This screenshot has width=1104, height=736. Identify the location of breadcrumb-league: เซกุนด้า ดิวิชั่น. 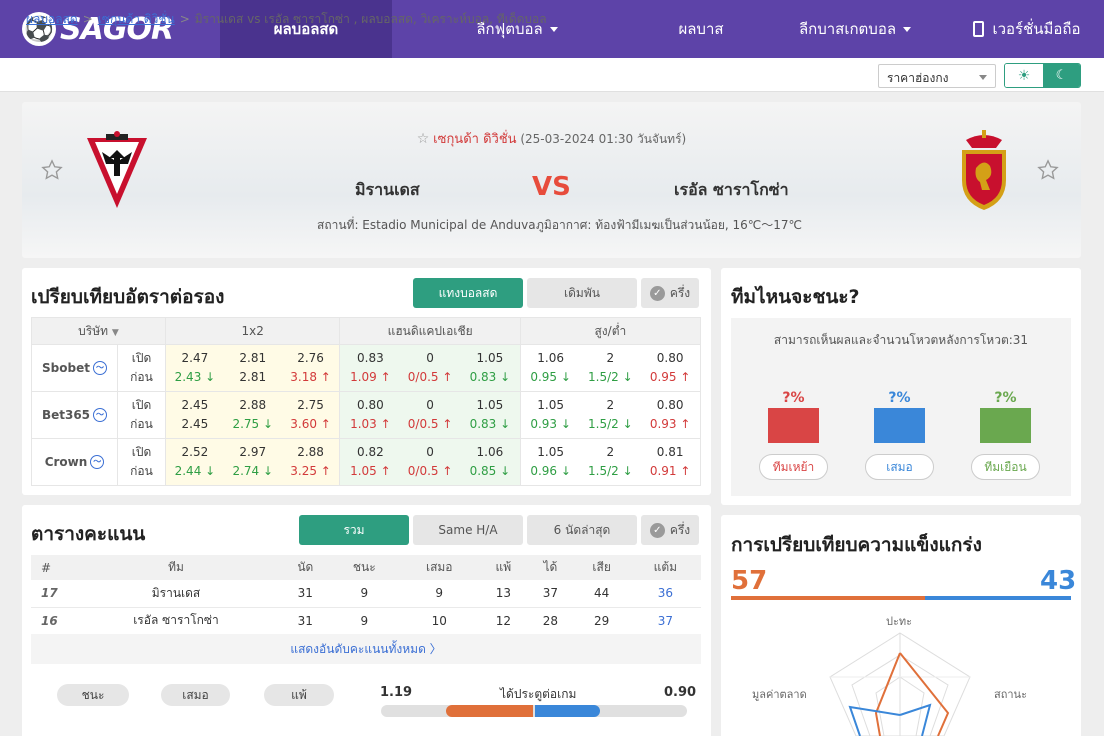
(136, 19).